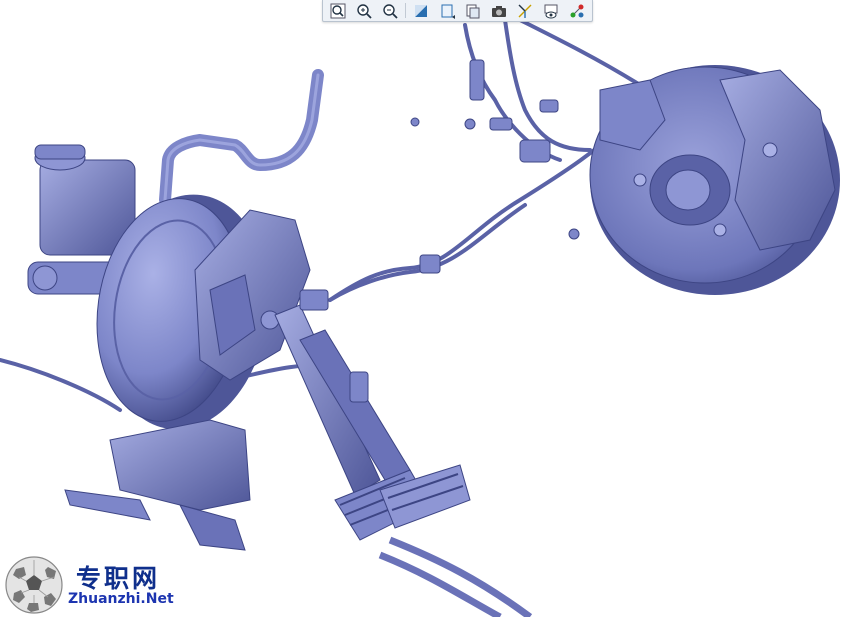 This screenshot has height=621, width=862. What do you see at coordinates (405, 10) in the screenshot?
I see `toolbar-separator` at bounding box center [405, 10].